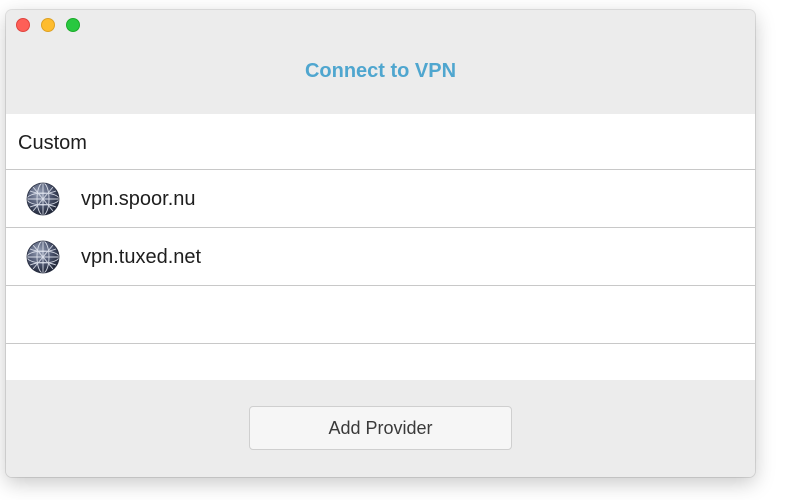  I want to click on add-provider-button: Add Provider, so click(380, 428).